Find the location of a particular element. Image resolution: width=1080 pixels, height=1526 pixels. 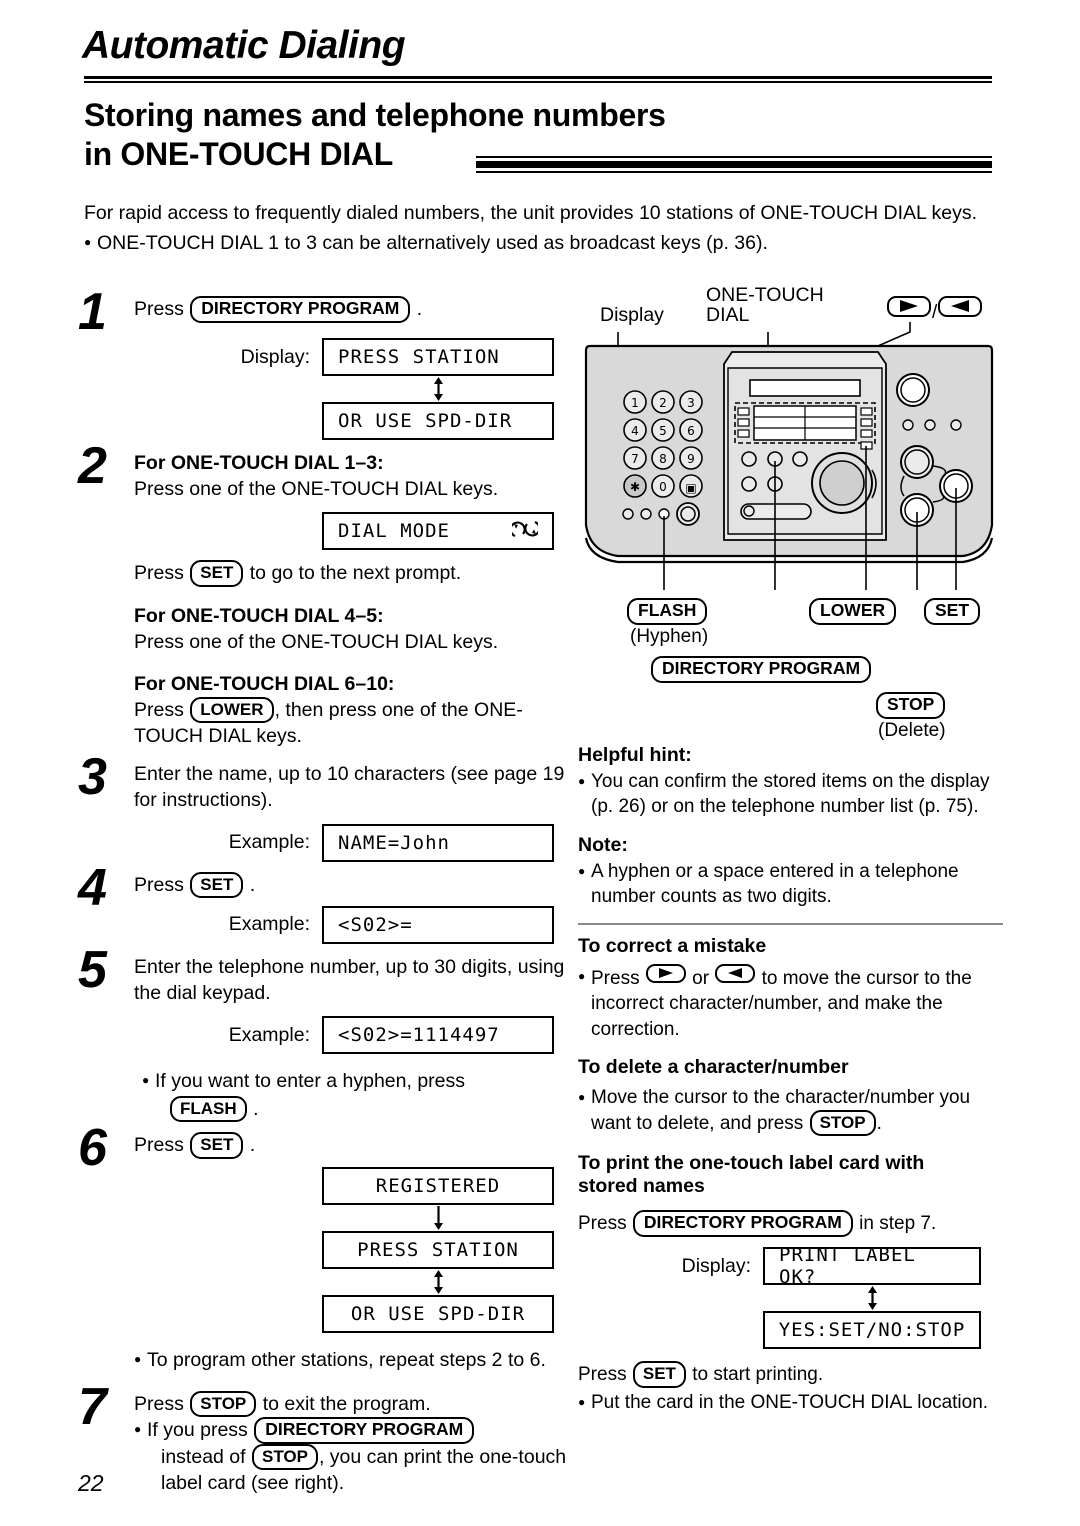

key-set-print: SET is located at coordinates (659, 1374).